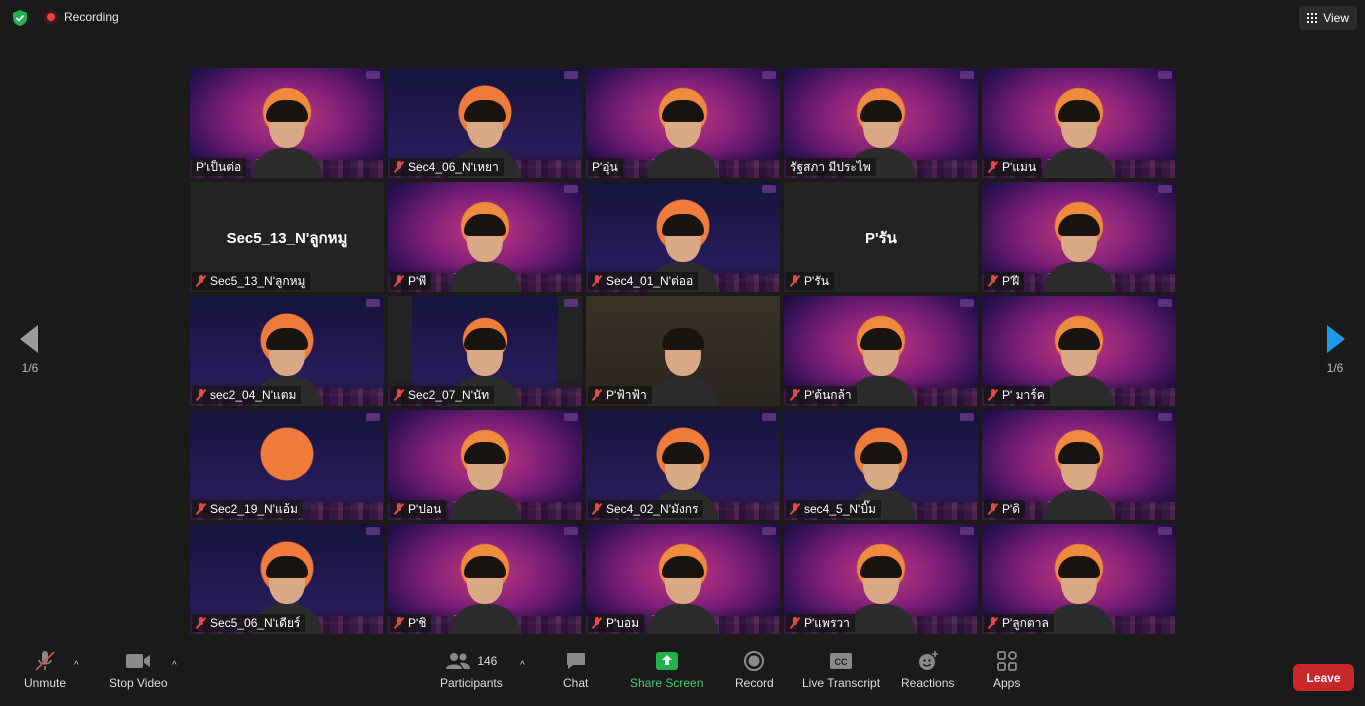 The image size is (1365, 706). I want to click on participant-tile: Sec4_02_N'มังกร, so click(683, 465).